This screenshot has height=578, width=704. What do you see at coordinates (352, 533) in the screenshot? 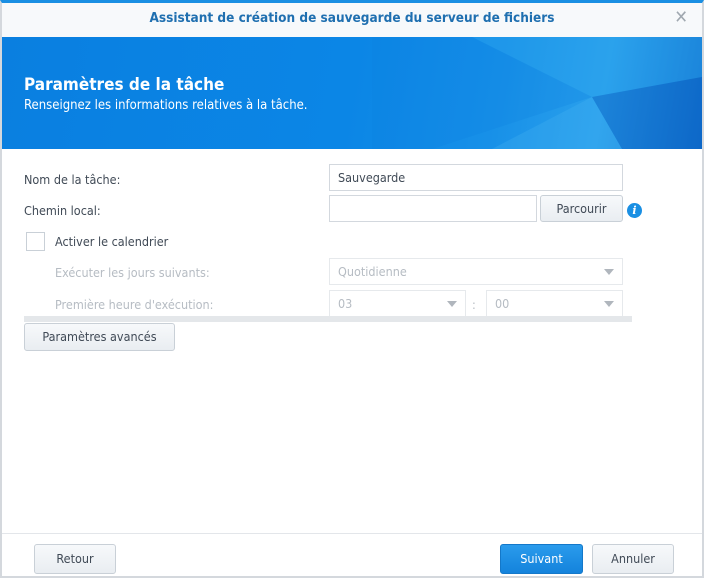
I see `footer-divider` at bounding box center [352, 533].